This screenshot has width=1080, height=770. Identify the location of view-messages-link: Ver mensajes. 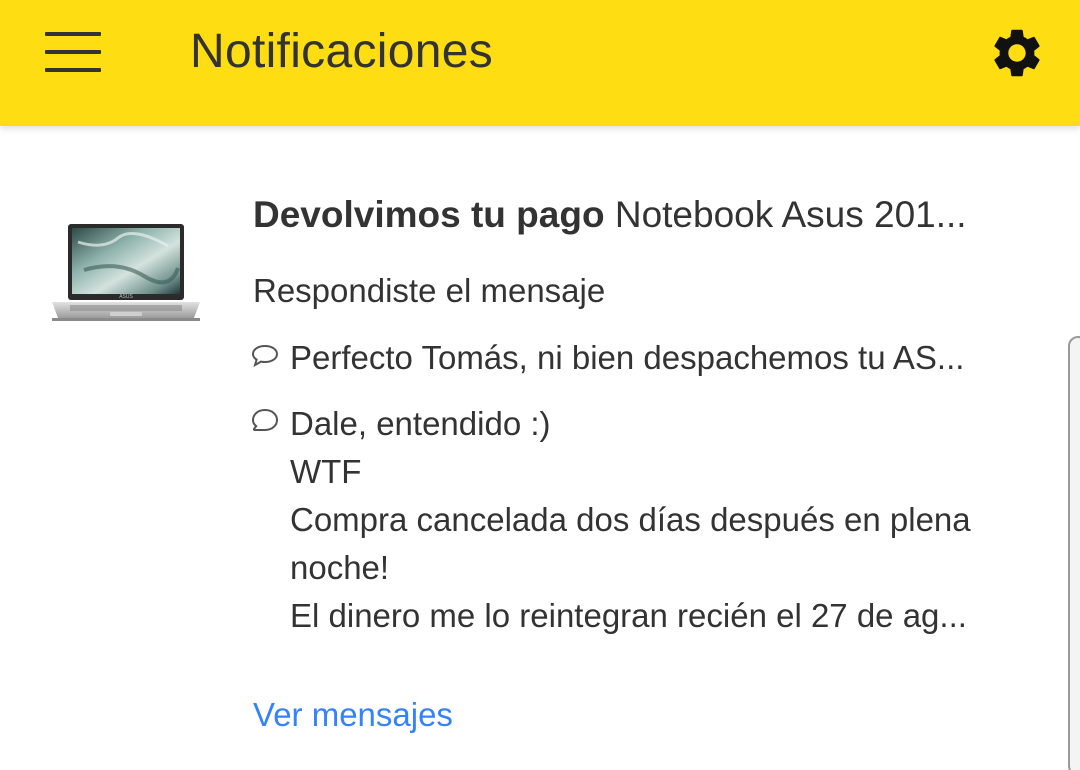
(353, 715).